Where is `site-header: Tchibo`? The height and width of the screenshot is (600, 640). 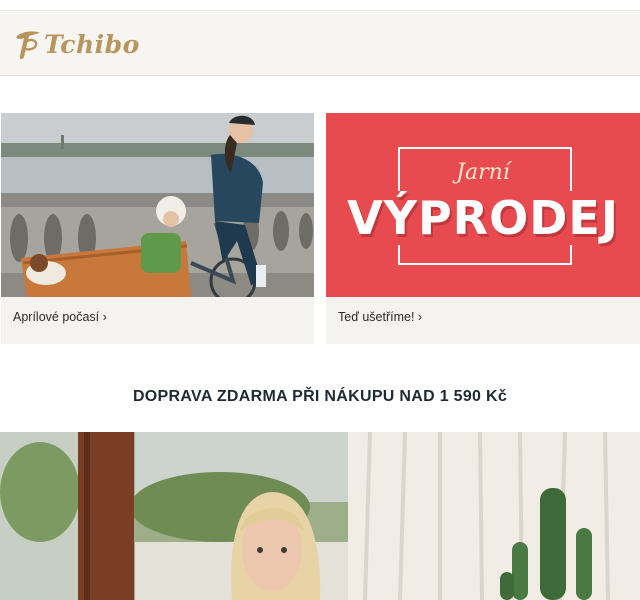 site-header: Tchibo is located at coordinates (320, 43).